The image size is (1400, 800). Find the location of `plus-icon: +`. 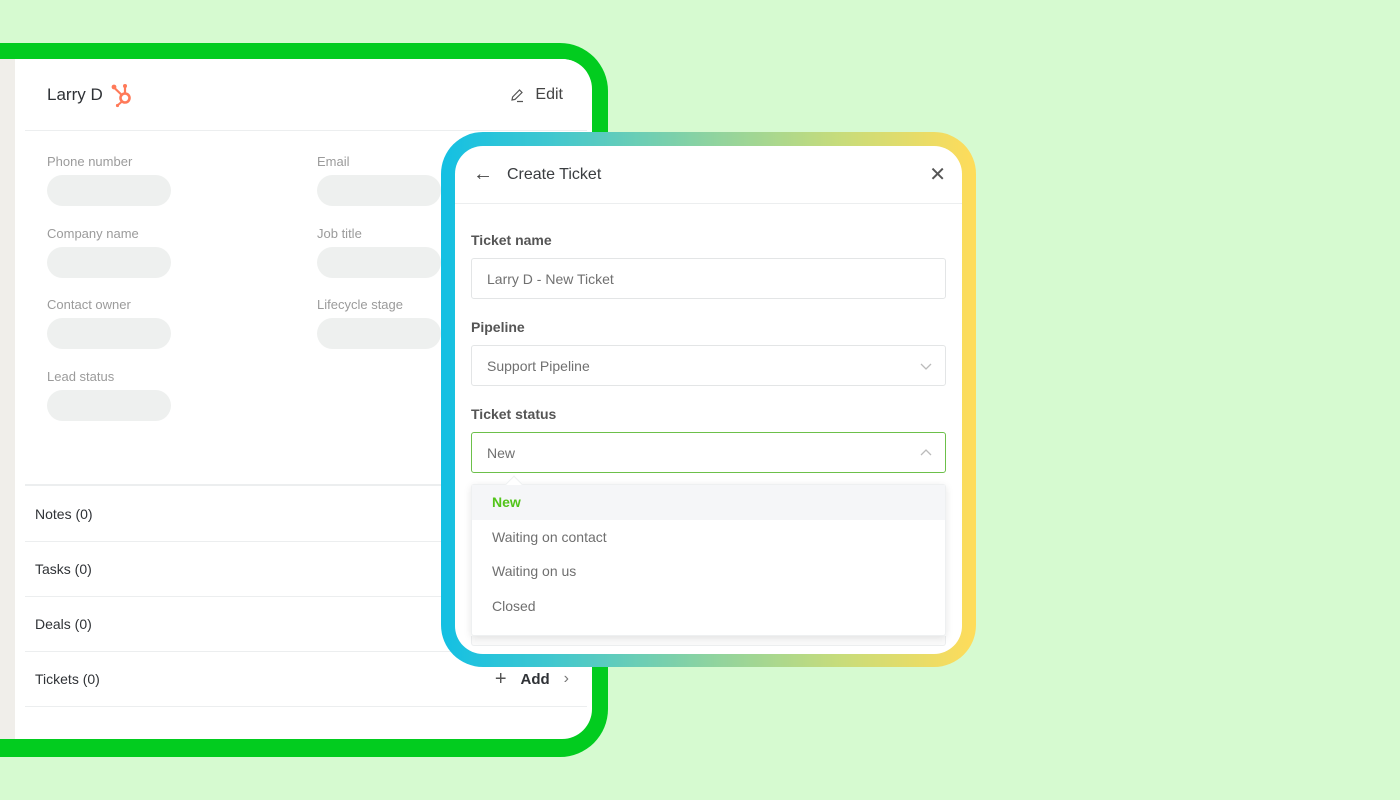

plus-icon: + is located at coordinates (500, 678).